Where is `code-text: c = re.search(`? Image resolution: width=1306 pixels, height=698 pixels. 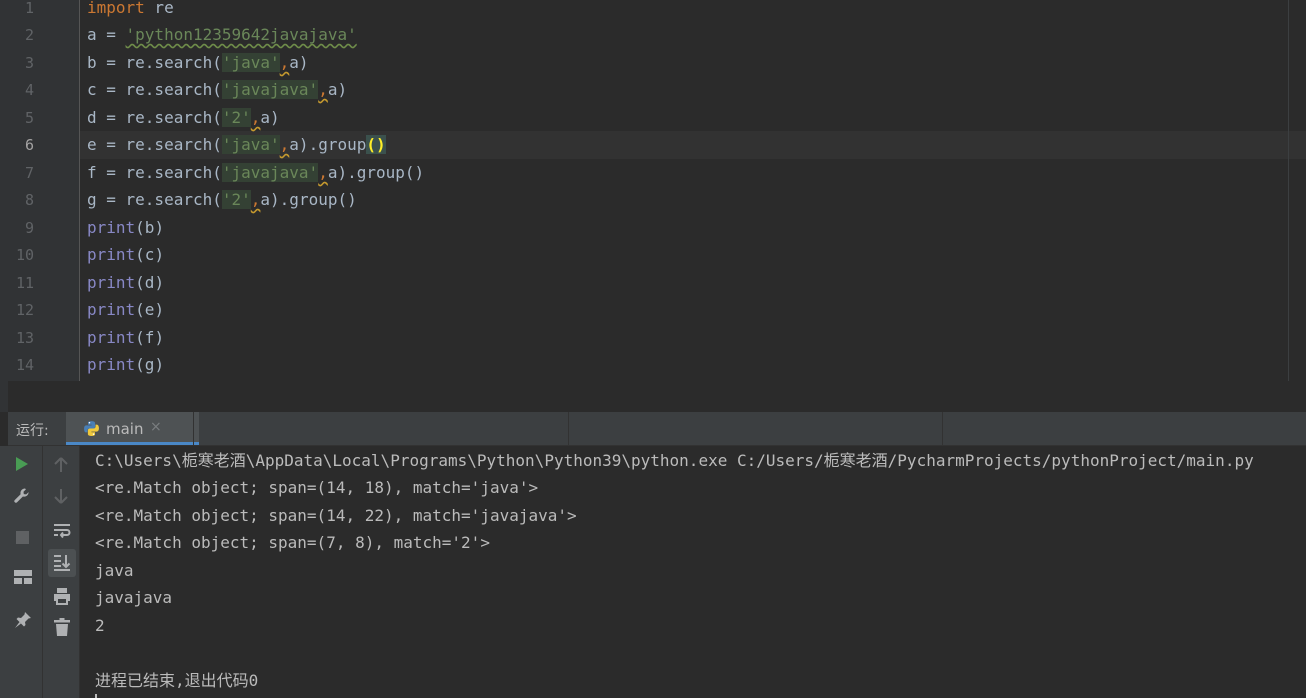
code-text: c = re.search( is located at coordinates (154, 89).